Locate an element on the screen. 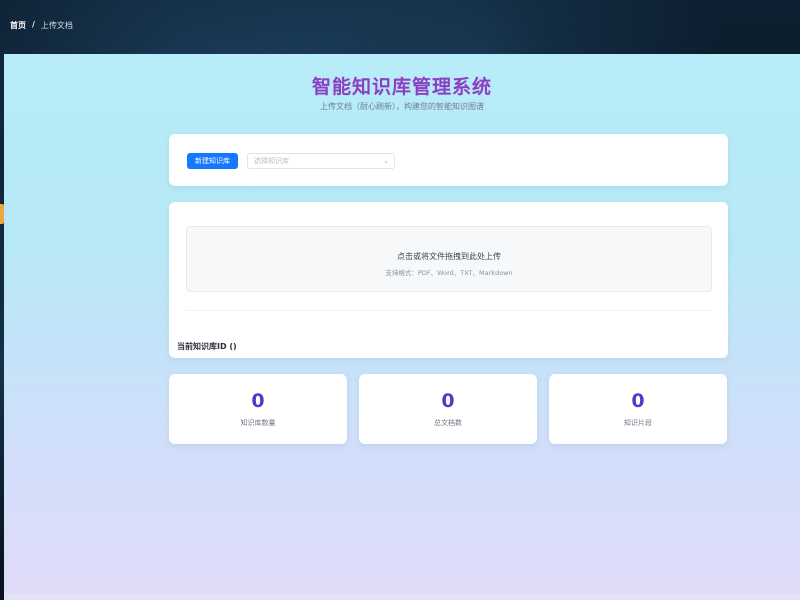  divider is located at coordinates (449, 310).